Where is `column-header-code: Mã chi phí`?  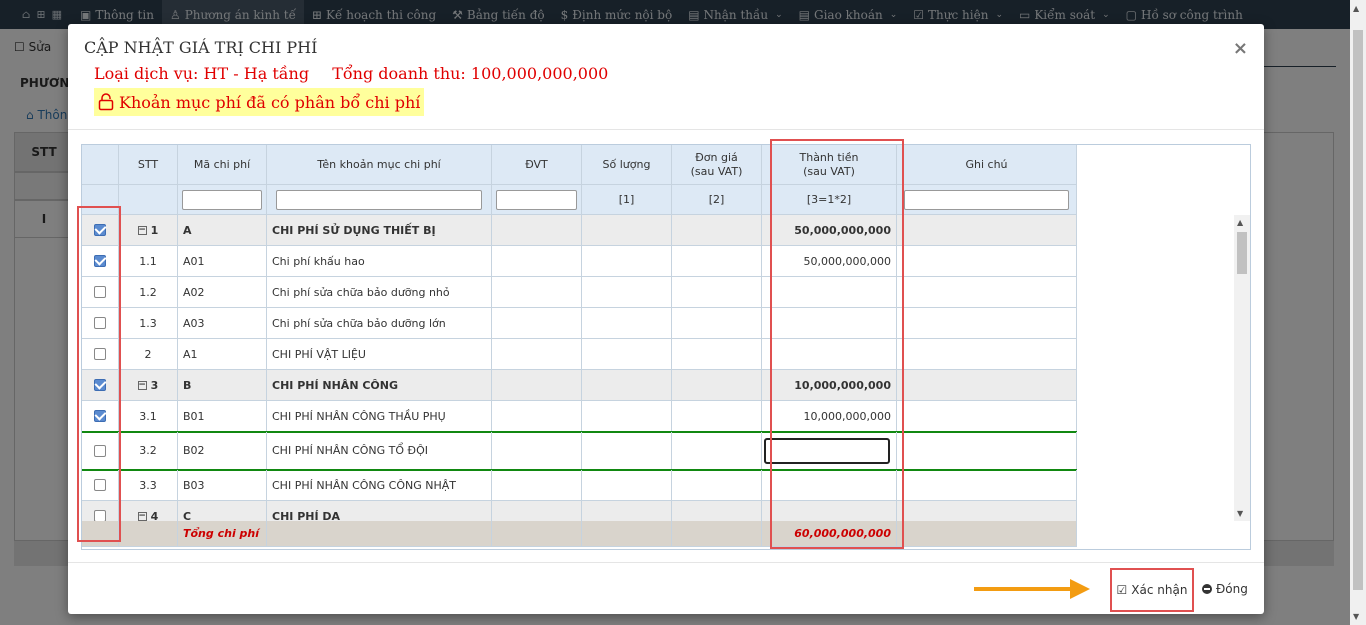
column-header-code: Mã chi phí is located at coordinates (222, 165).